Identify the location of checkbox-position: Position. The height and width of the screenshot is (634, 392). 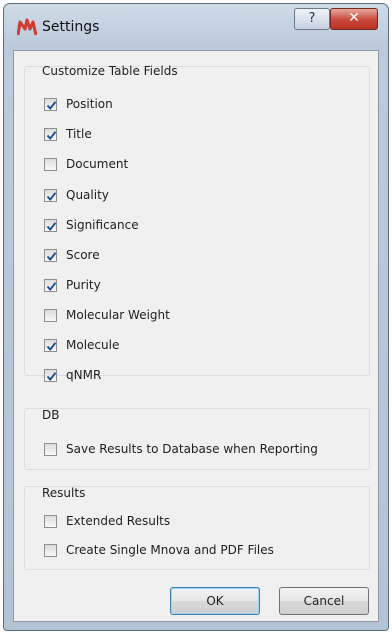
(78, 104).